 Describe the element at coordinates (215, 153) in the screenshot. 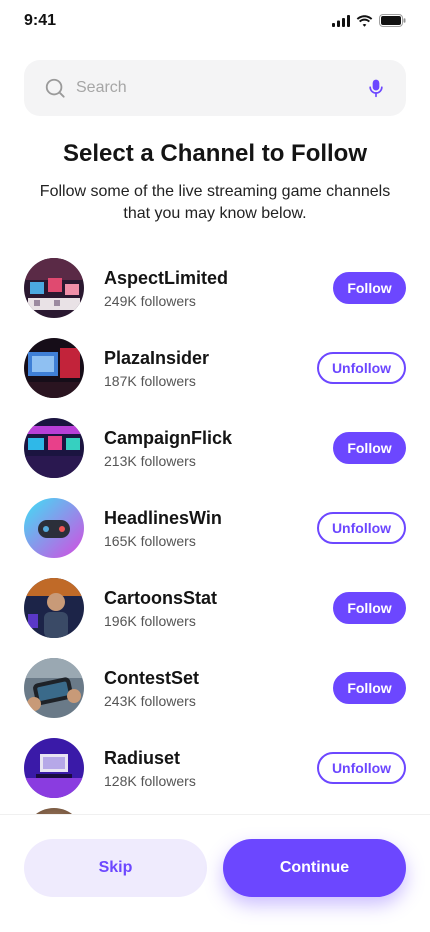

I see `page-title: Select a Channel to Follow` at that location.